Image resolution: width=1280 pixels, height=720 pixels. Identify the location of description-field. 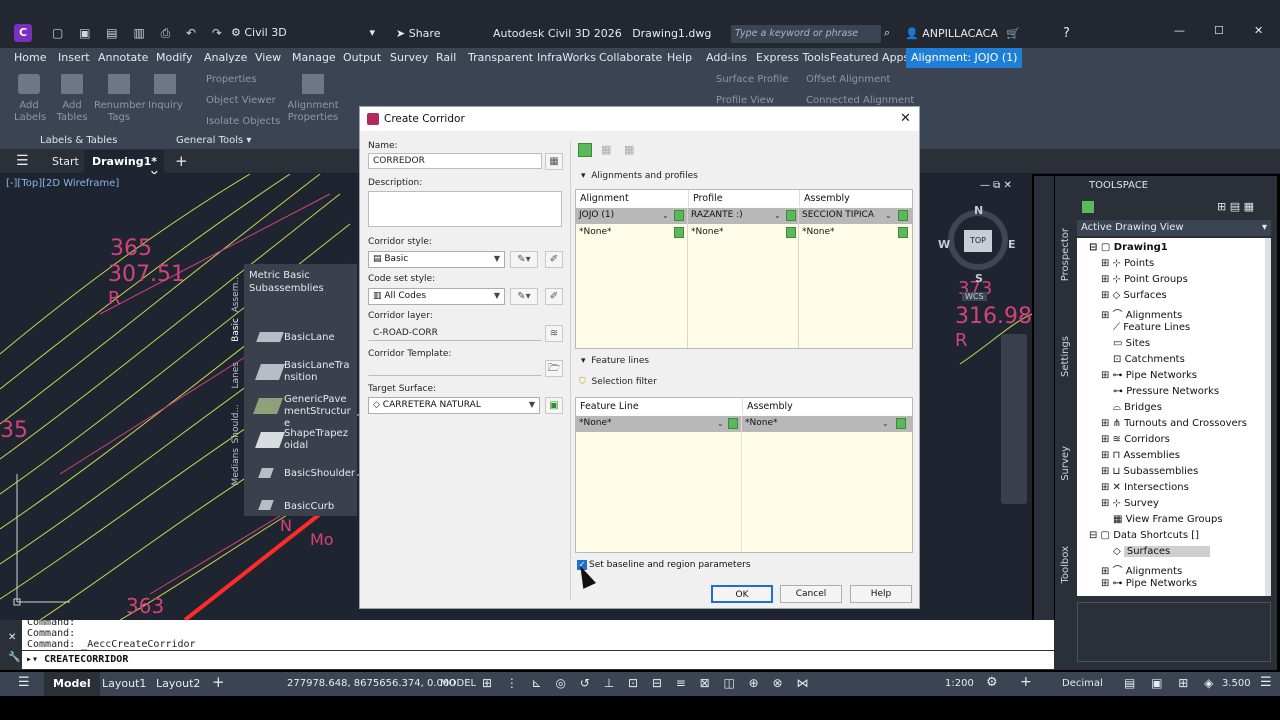
(465, 209).